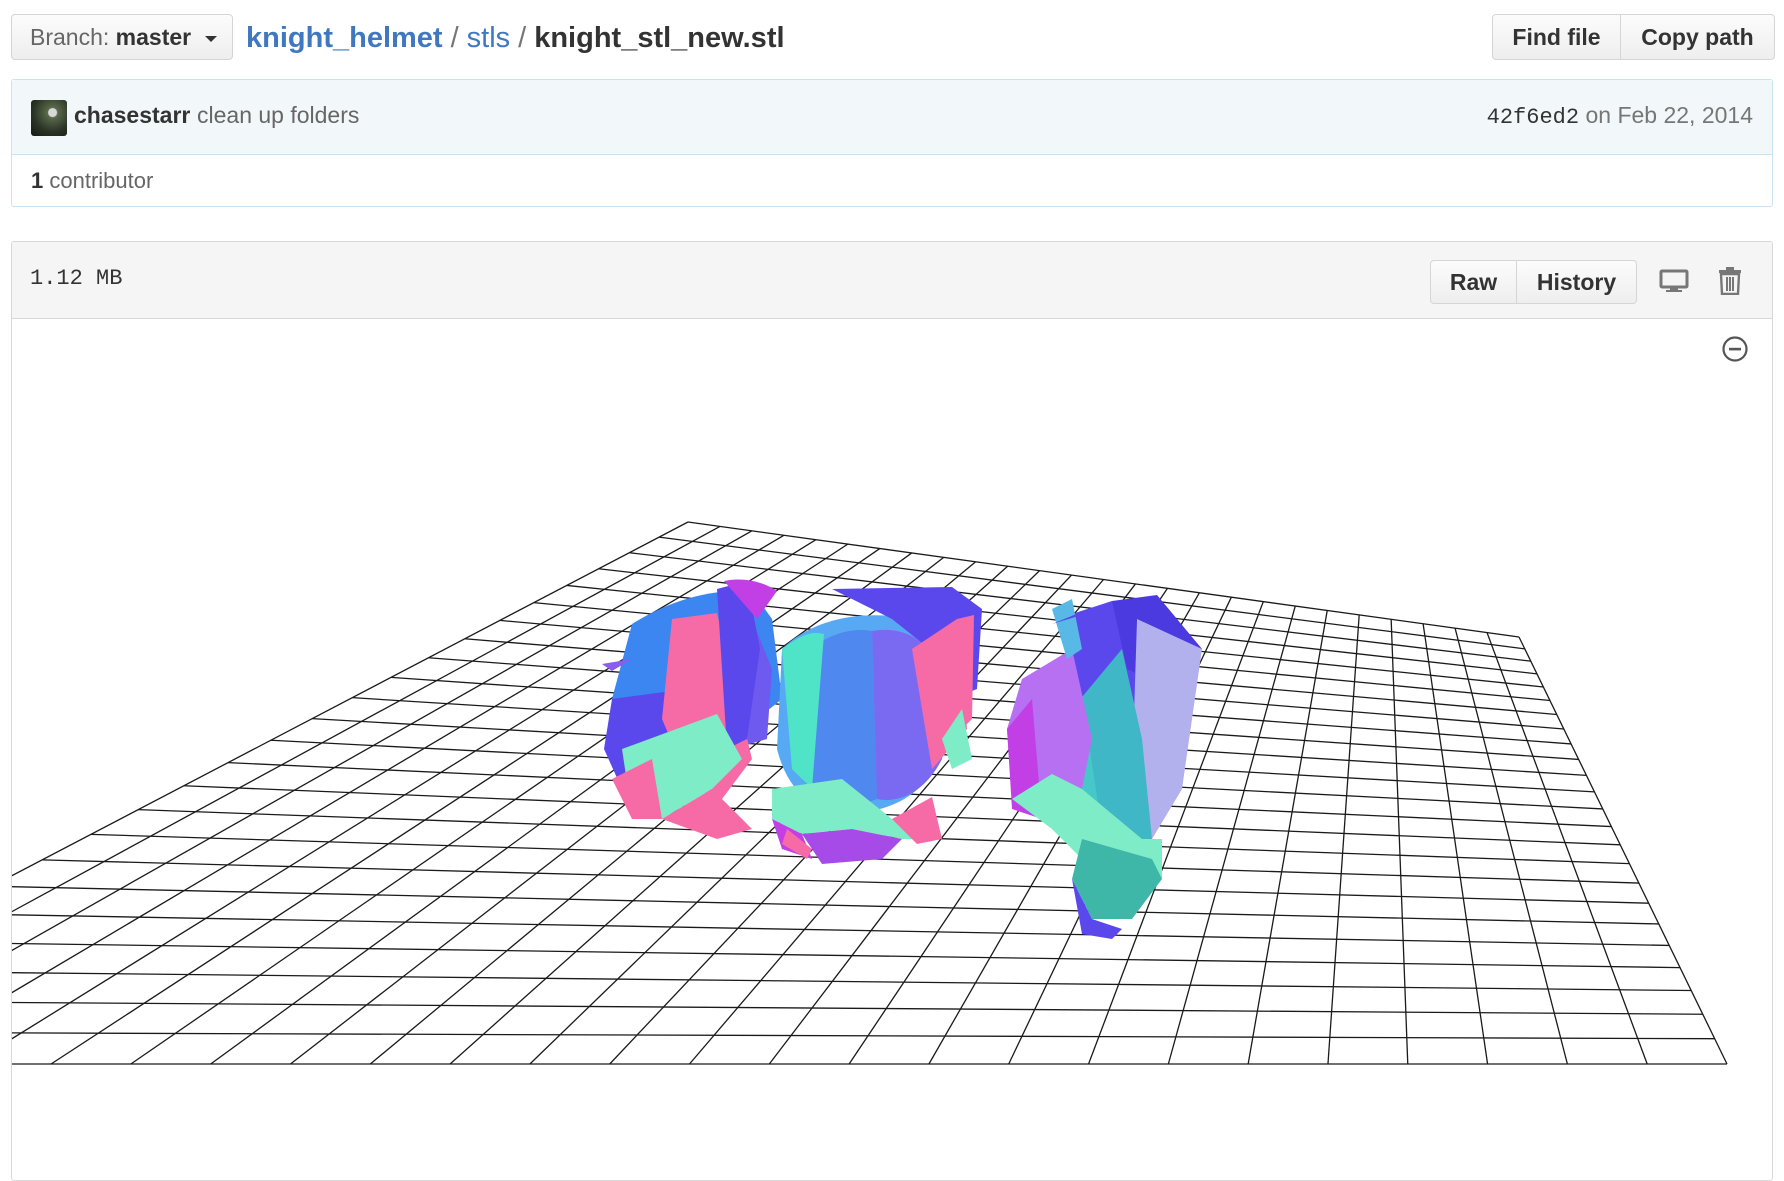 The image size is (1784, 1181). I want to click on branch-select-button: Branch: master, so click(122, 37).